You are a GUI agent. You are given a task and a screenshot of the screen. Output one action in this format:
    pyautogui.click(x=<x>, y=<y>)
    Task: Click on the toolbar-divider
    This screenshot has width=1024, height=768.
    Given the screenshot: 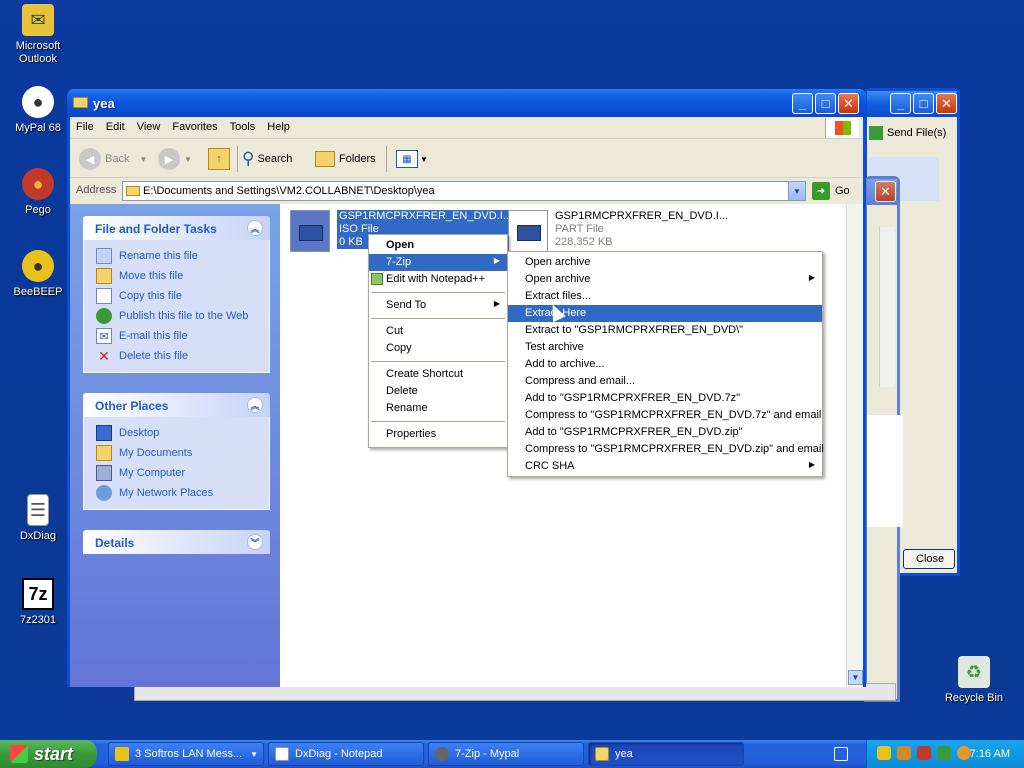 What is the action you would take?
    pyautogui.click(x=386, y=159)
    